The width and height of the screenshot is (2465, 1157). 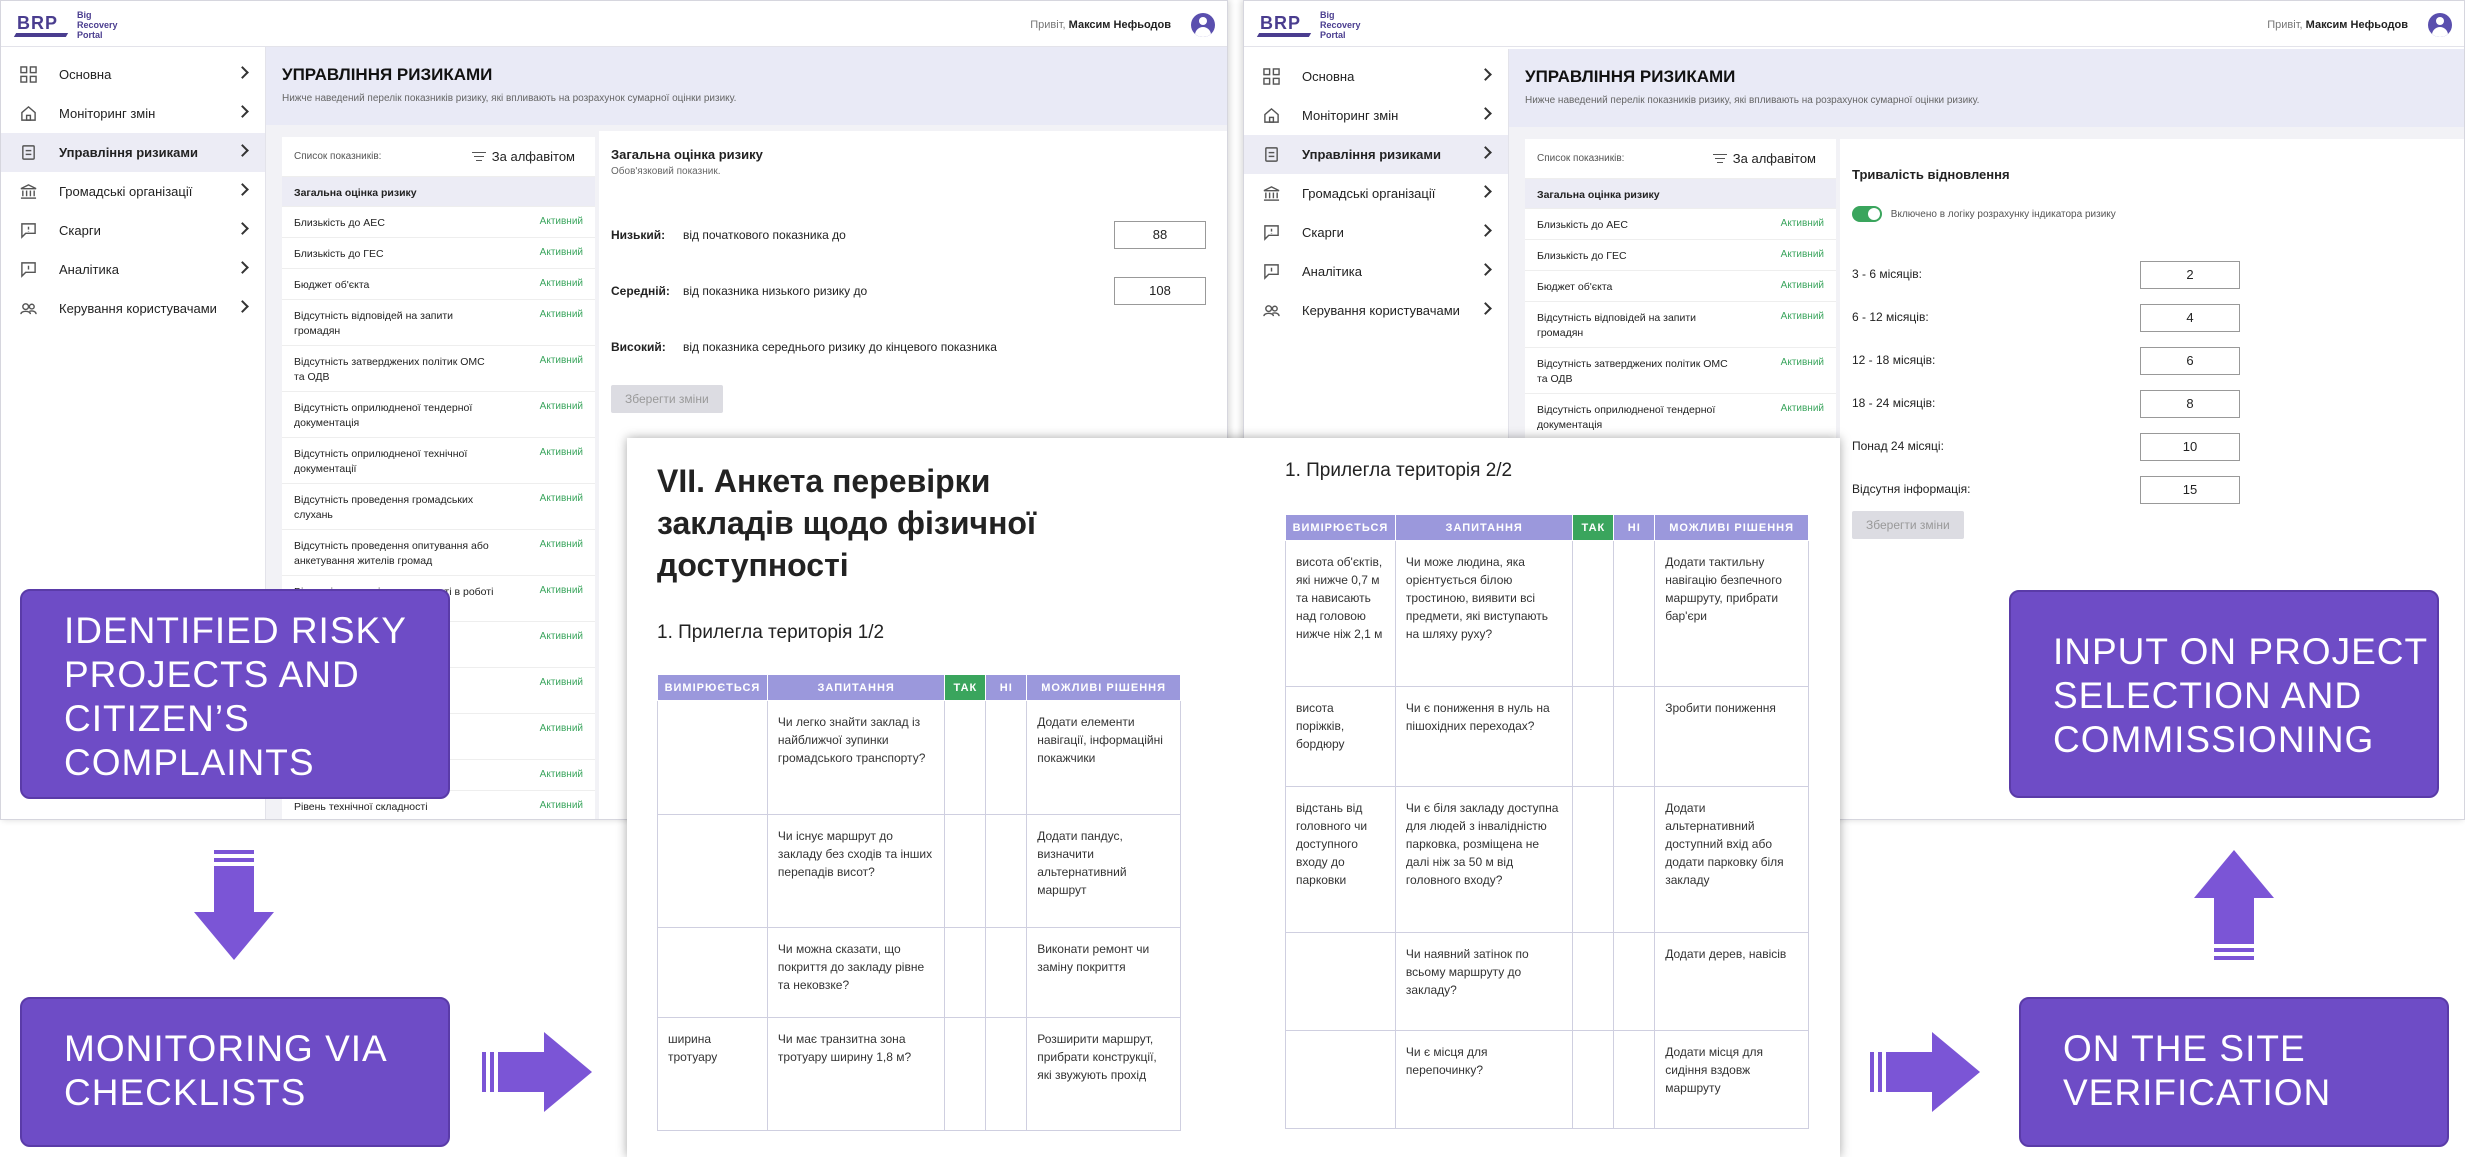 I want to click on greeting-text: Привіт,, so click(x=2285, y=25).